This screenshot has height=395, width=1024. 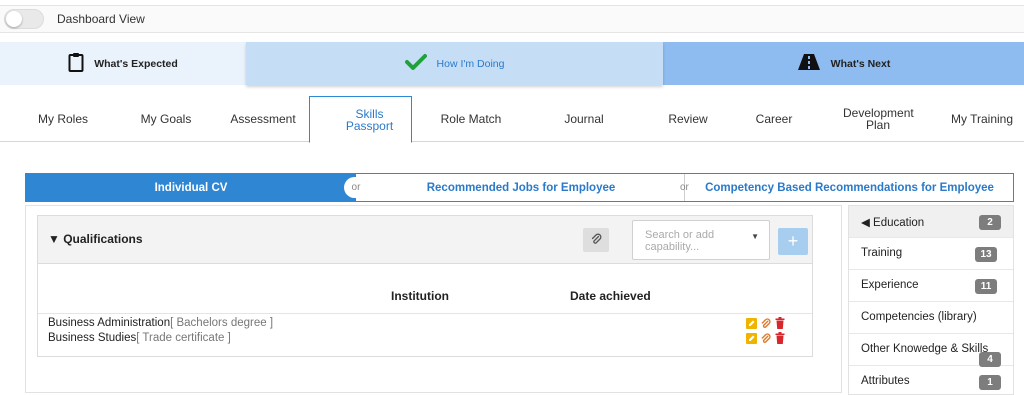 I want to click on tab-label: Skills Passport, so click(x=369, y=119).